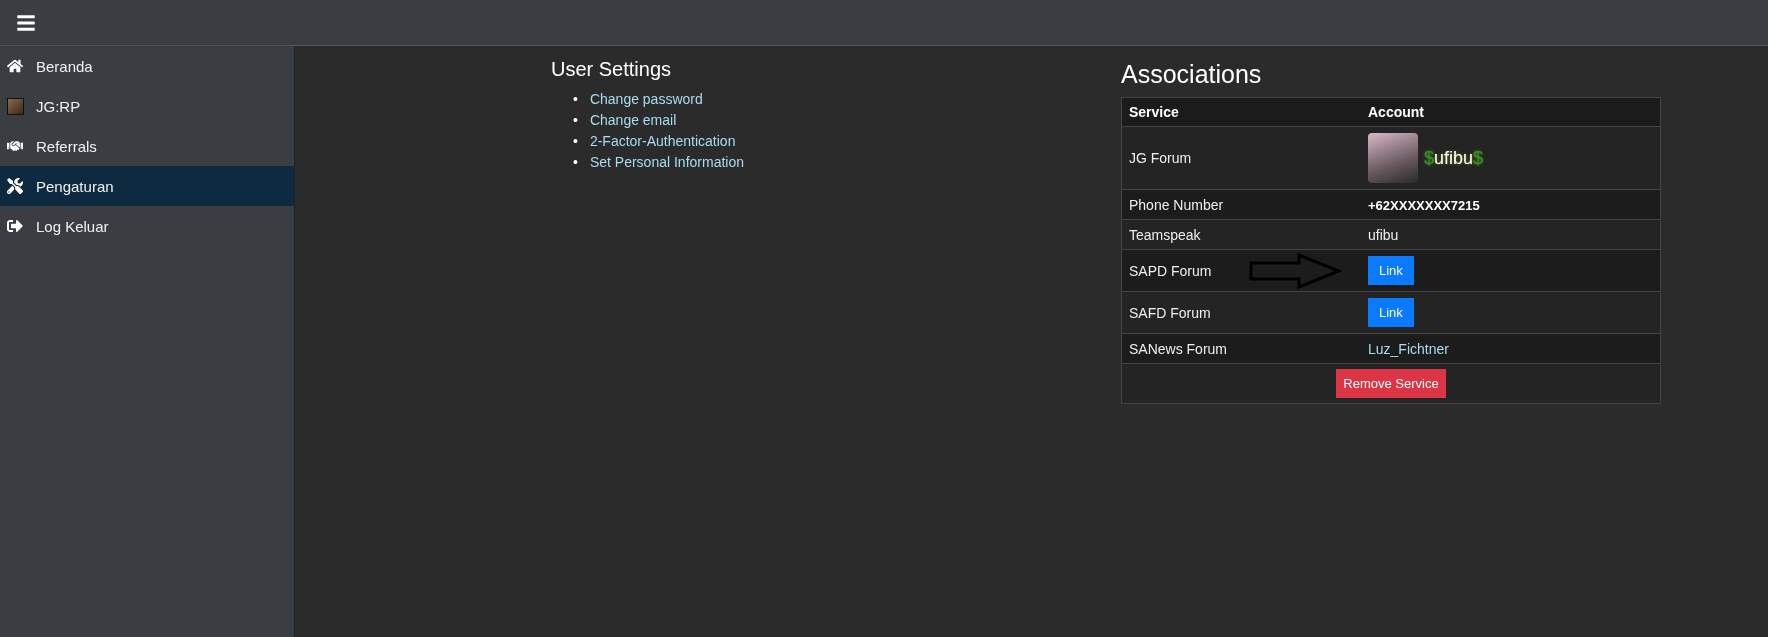 The height and width of the screenshot is (637, 1768). I want to click on sidebar-item: Pengaturan, so click(147, 186).